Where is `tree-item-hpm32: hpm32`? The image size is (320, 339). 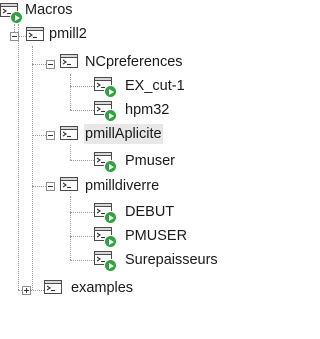
tree-item-hpm32: hpm32 is located at coordinates (147, 110).